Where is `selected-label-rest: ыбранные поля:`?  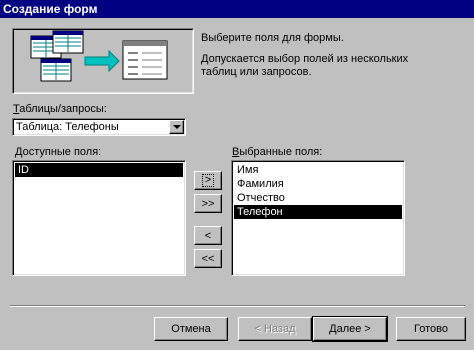 selected-label-rest: ыбранные поля: is located at coordinates (281, 152).